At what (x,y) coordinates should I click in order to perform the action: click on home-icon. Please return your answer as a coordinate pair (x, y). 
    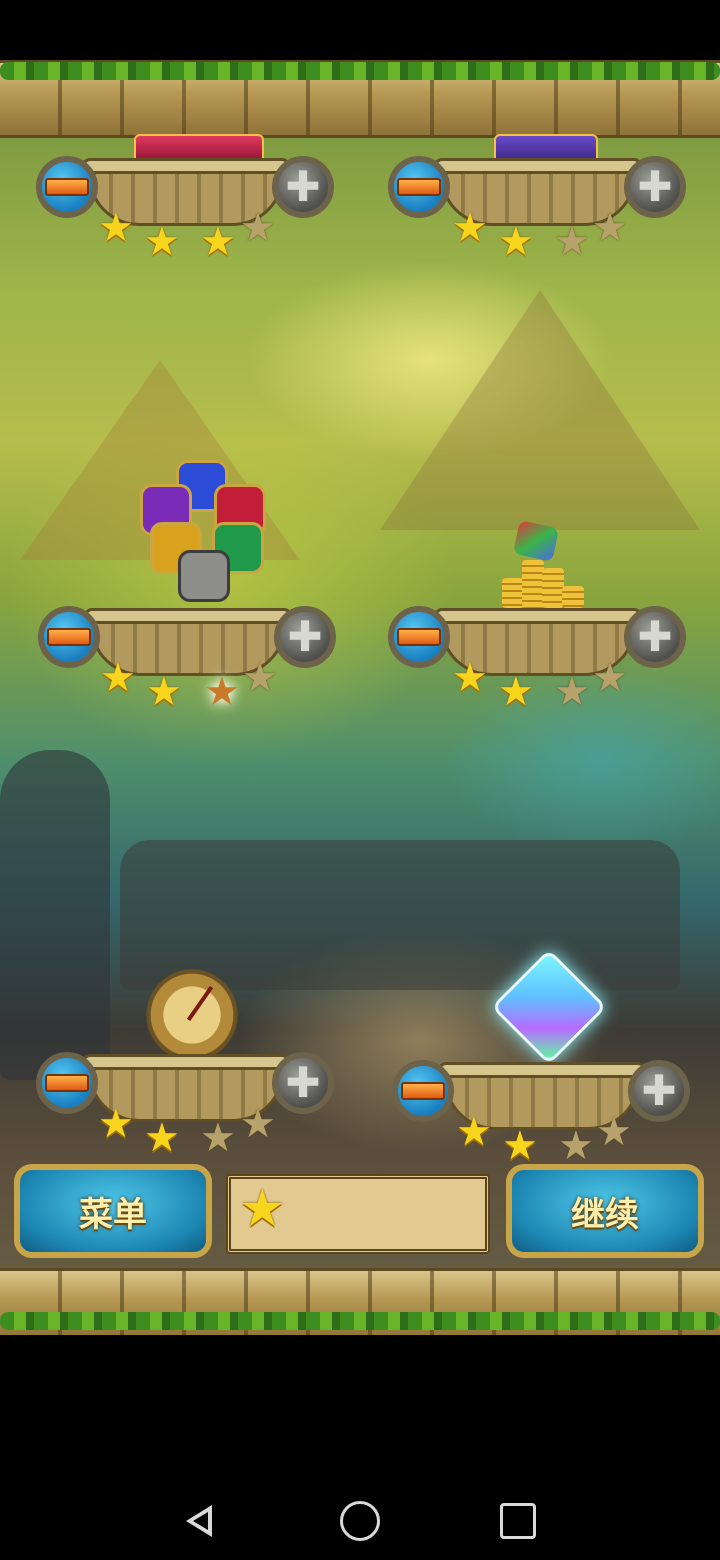
    Looking at the image, I should click on (360, 1521).